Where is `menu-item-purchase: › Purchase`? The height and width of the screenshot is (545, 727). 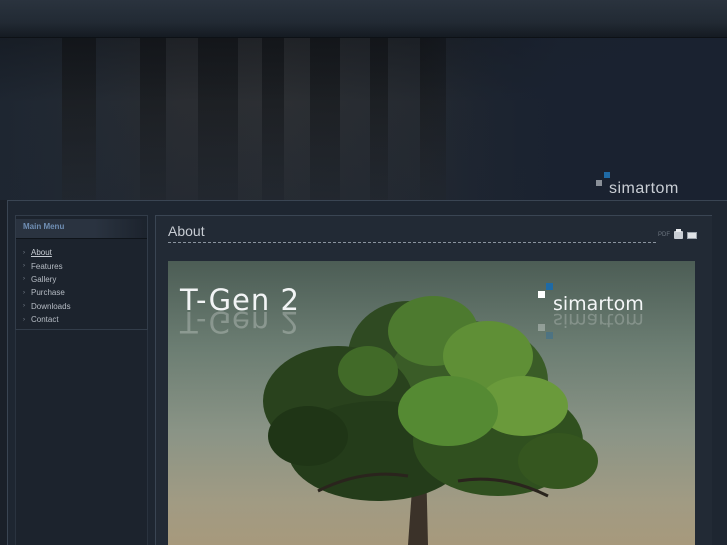
menu-item-purchase: › Purchase is located at coordinates (81, 292).